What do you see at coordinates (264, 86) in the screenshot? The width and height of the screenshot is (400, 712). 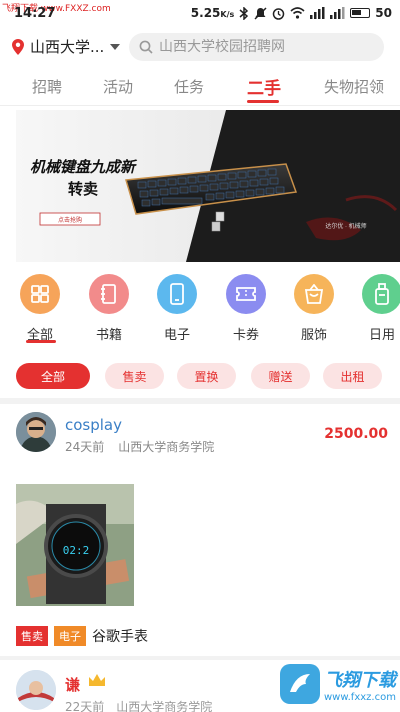 I see `tab-secondhand: 二手` at bounding box center [264, 86].